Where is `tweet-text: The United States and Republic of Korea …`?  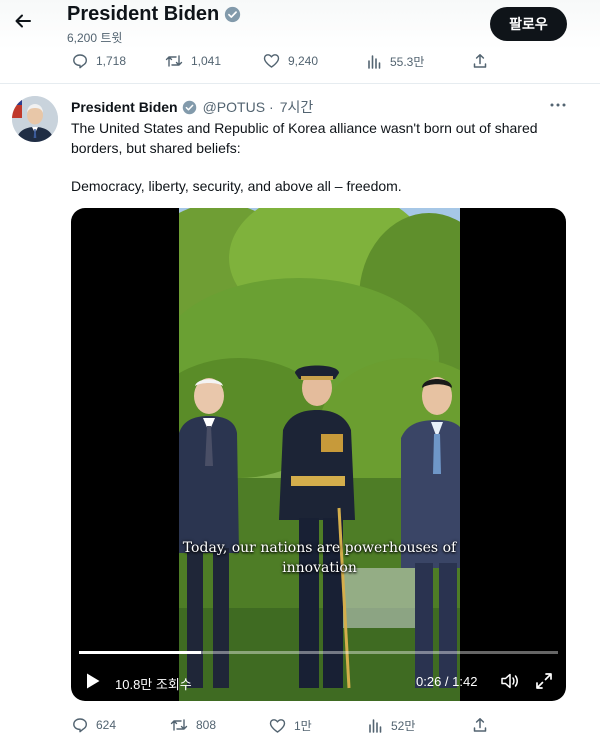
tweet-text: The United States and Republic of Korea … is located at coordinates (311, 157).